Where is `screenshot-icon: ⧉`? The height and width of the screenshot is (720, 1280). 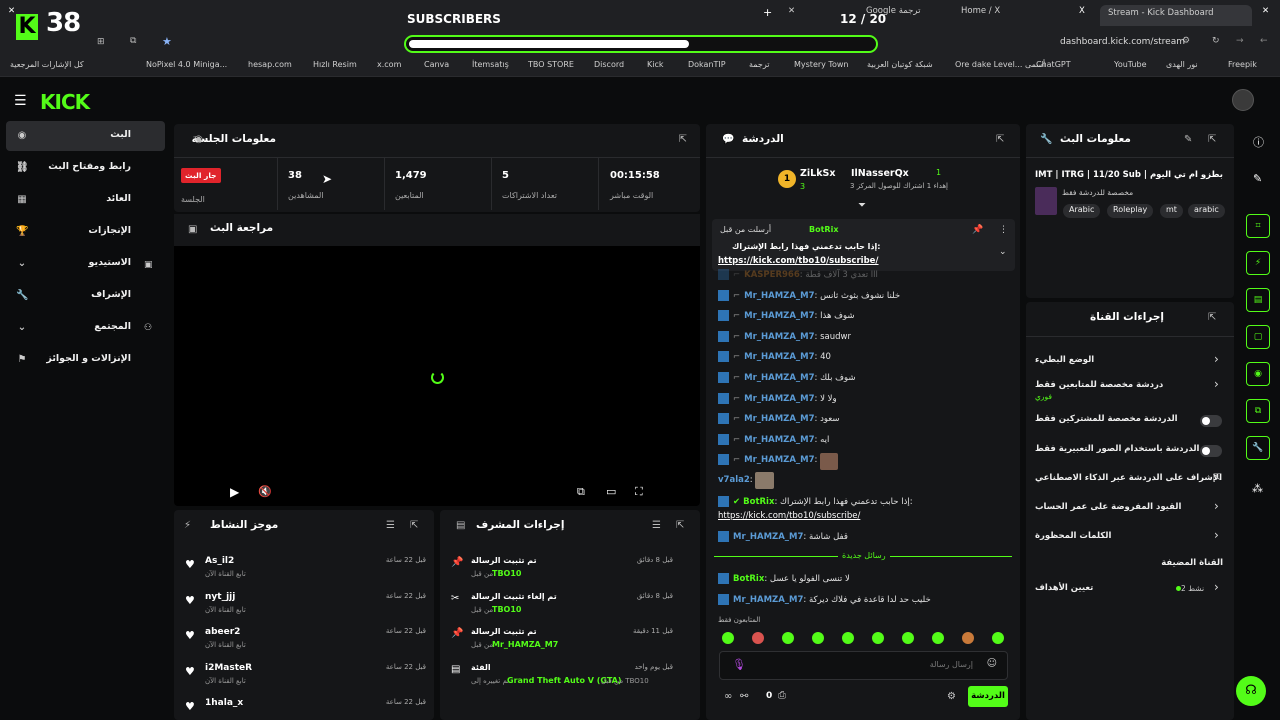 screenshot-icon: ⧉ is located at coordinates (133, 41).